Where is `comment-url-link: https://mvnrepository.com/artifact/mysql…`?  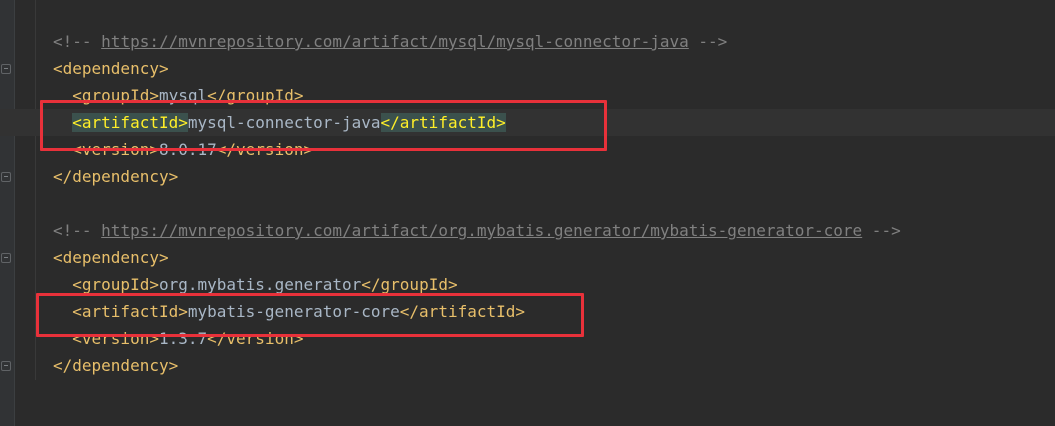
comment-url-link: https://mvnrepository.com/artifact/mysql… is located at coordinates (395, 41).